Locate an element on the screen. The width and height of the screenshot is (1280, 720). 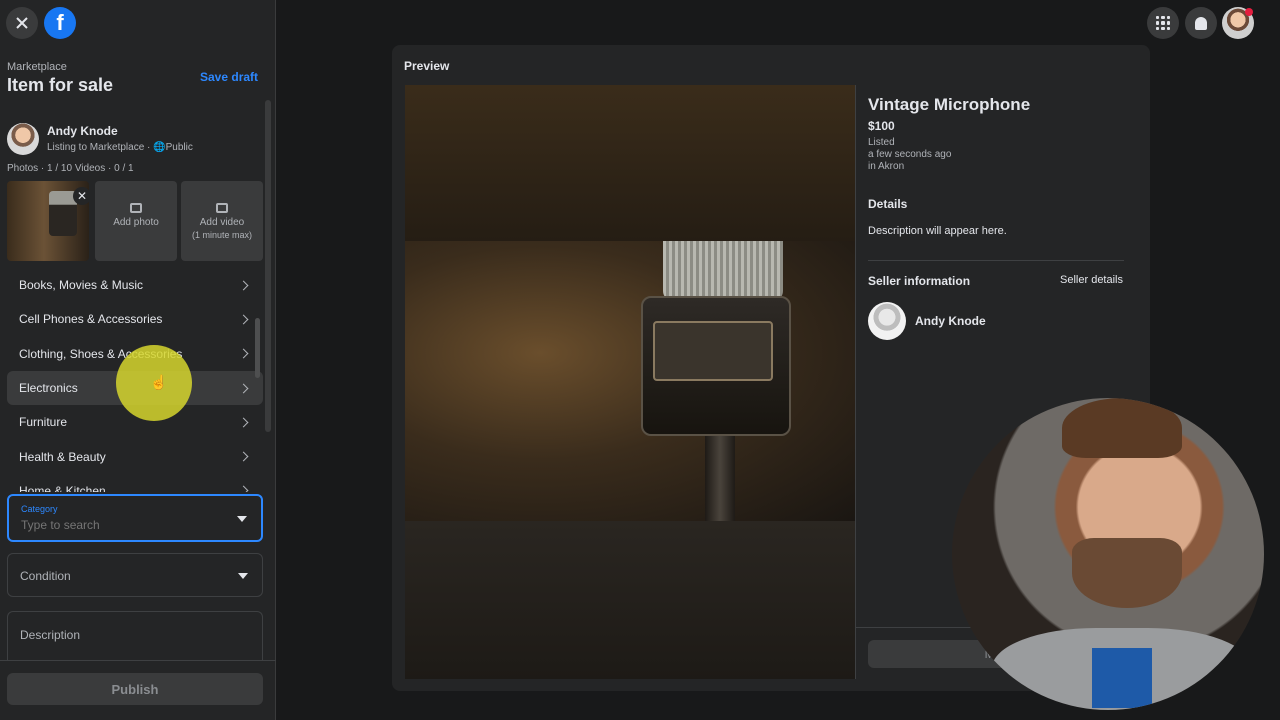
remove-photo-button: ✕ is located at coordinates (81, 196).